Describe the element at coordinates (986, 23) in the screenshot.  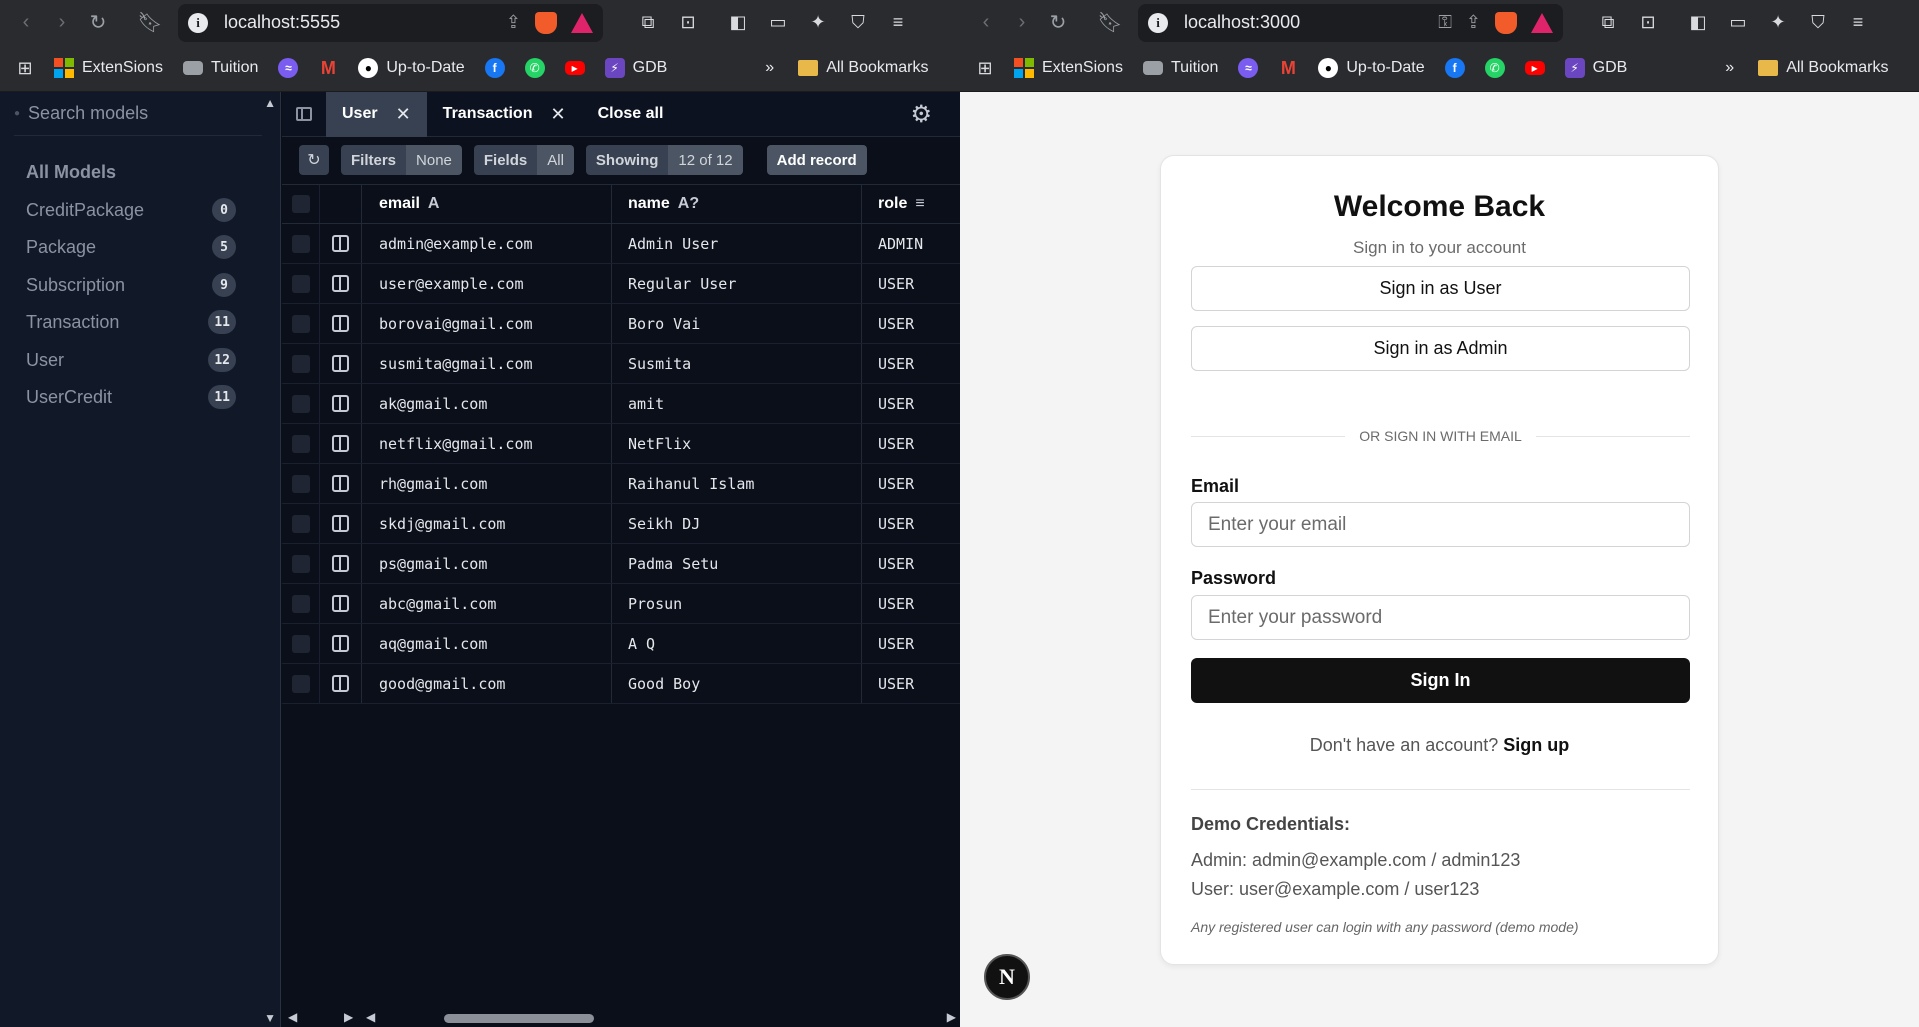
I see `back-icon: ‹` at that location.